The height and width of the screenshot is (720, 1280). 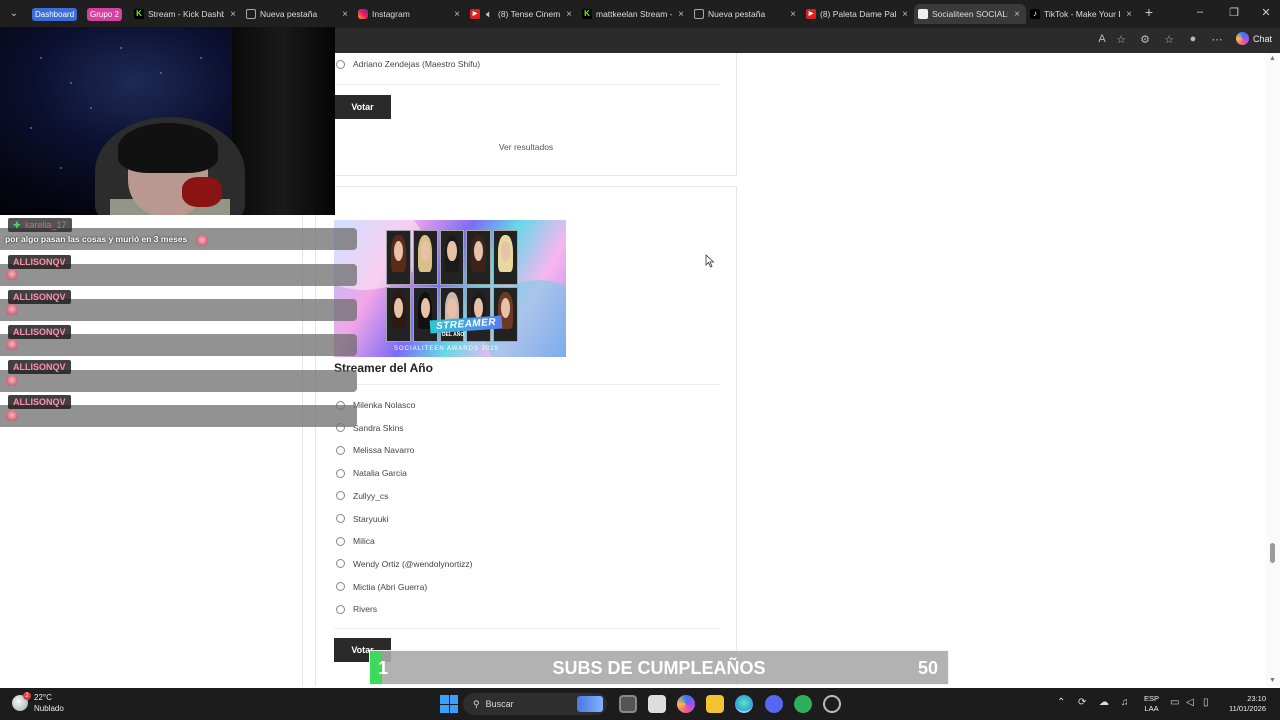 I want to click on system-clock: 23:10 11/01/2026, so click(x=1244, y=704).